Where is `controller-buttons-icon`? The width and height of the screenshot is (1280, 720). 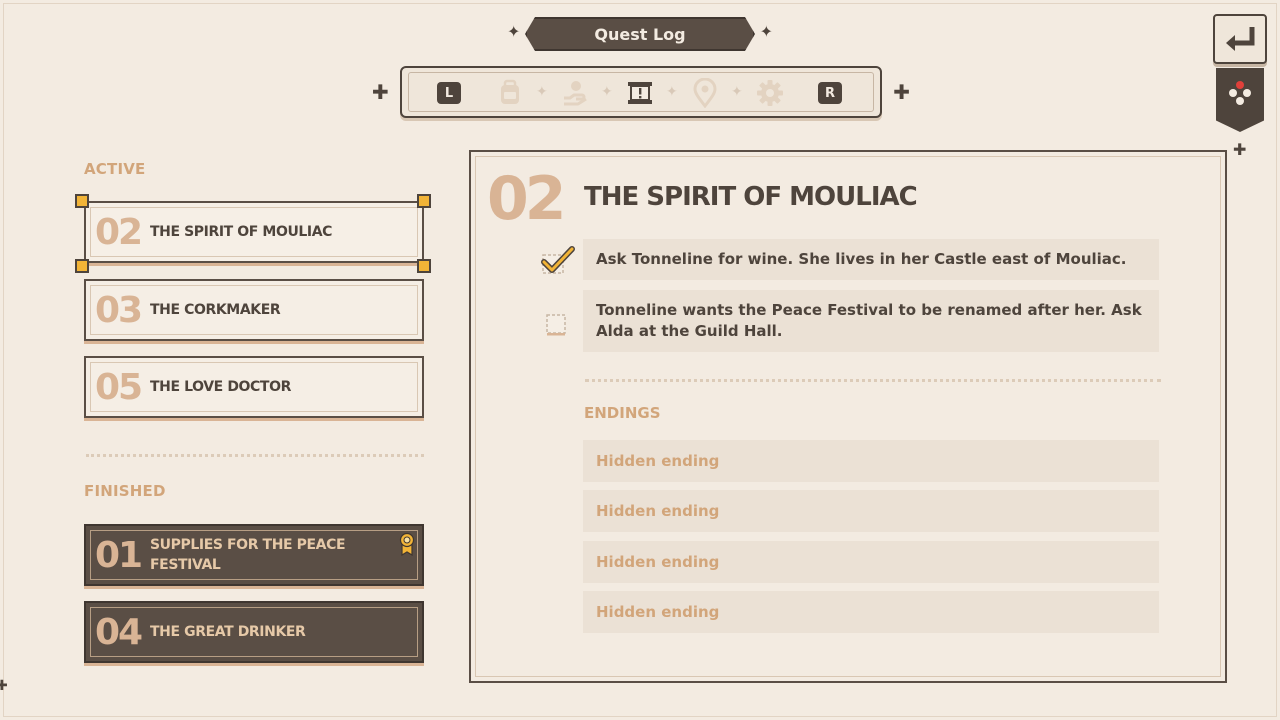
controller-buttons-icon is located at coordinates (1240, 93).